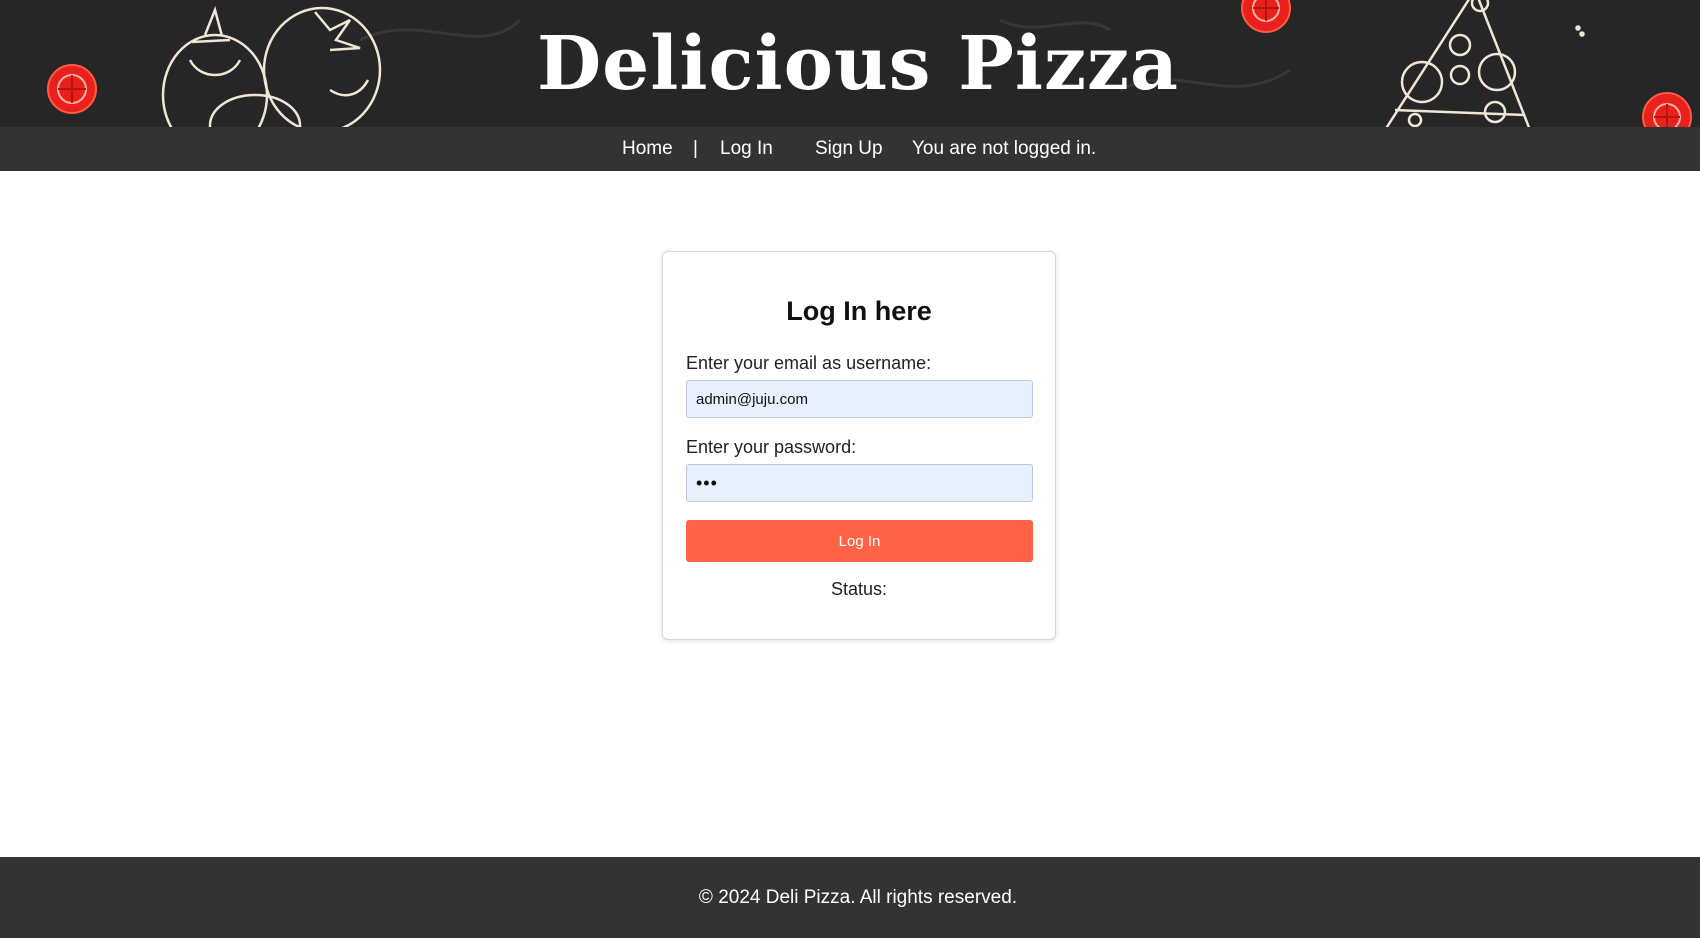  What do you see at coordinates (859, 541) in the screenshot?
I see `login-button: Log In` at bounding box center [859, 541].